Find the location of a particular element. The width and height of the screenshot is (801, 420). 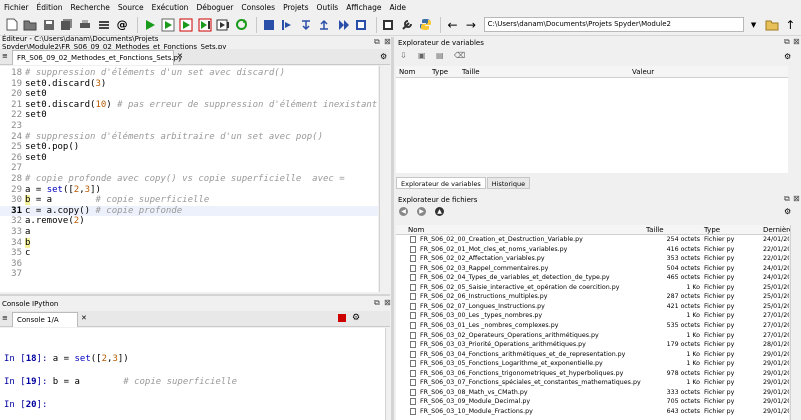

menu-recherche: Recherche is located at coordinates (89, 7).